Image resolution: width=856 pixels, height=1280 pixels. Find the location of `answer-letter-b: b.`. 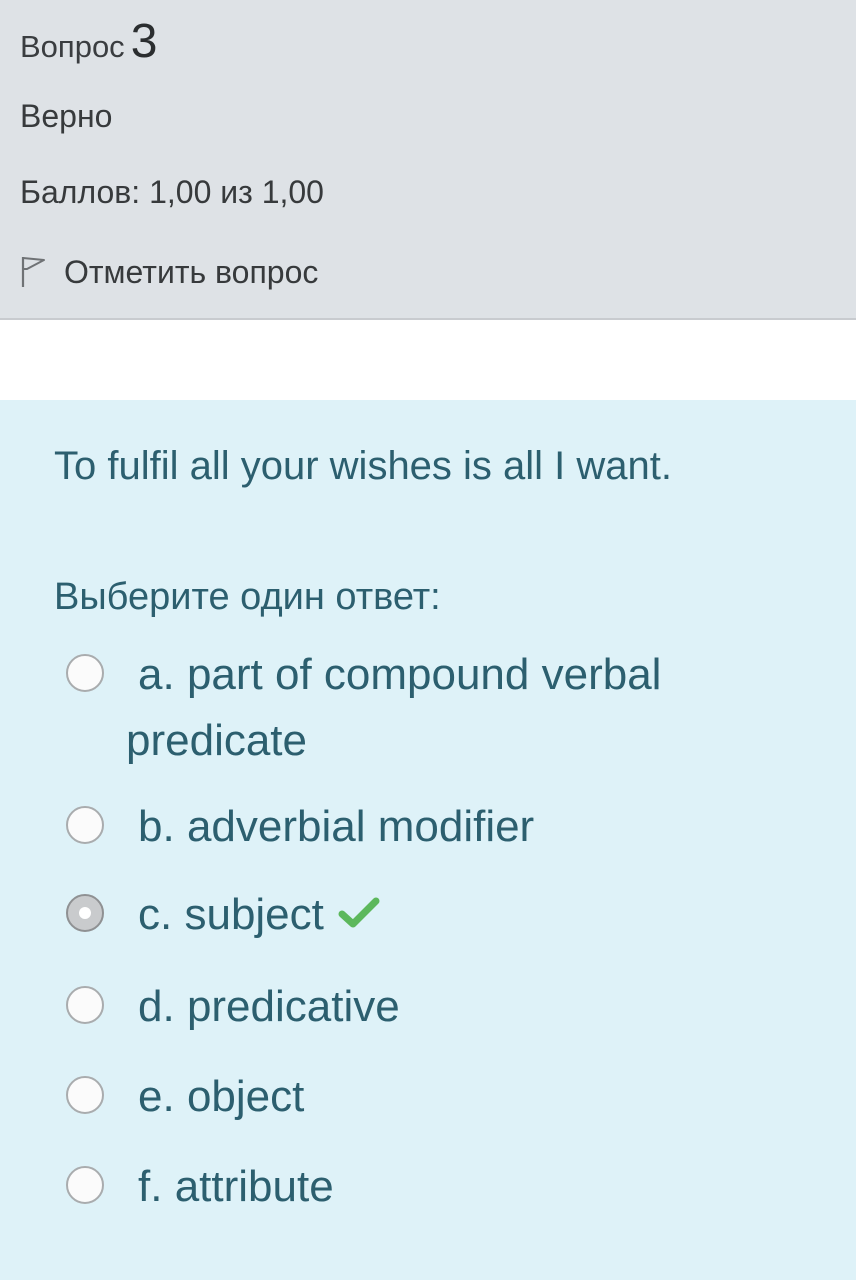

answer-letter-b: b. is located at coordinates (156, 826).